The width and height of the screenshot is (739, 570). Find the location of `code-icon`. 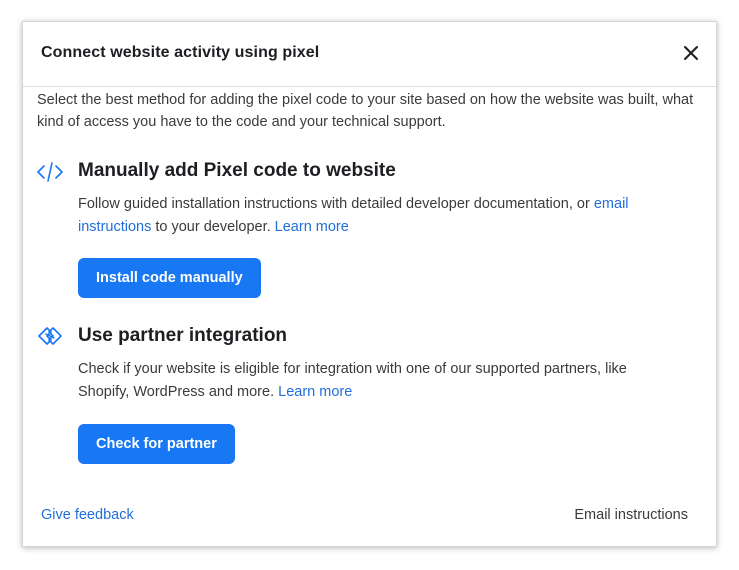

code-icon is located at coordinates (50, 172).